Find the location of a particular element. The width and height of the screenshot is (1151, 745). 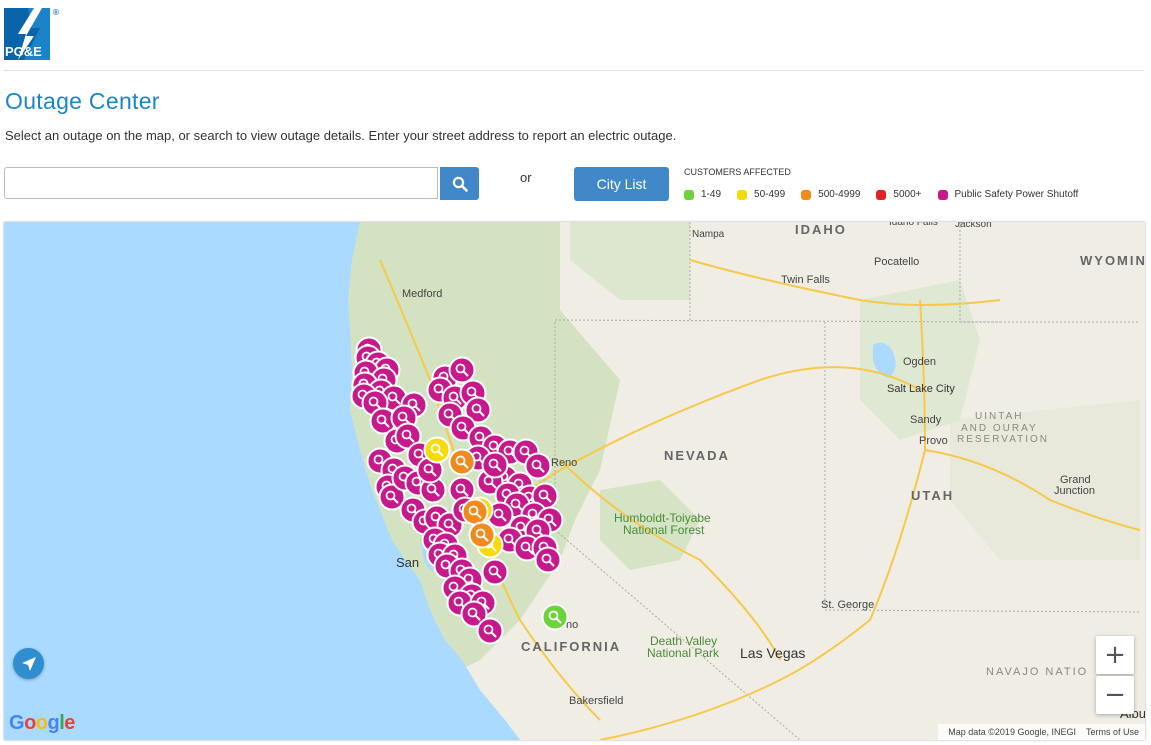

map-place-label: Jackson is located at coordinates (973, 226).